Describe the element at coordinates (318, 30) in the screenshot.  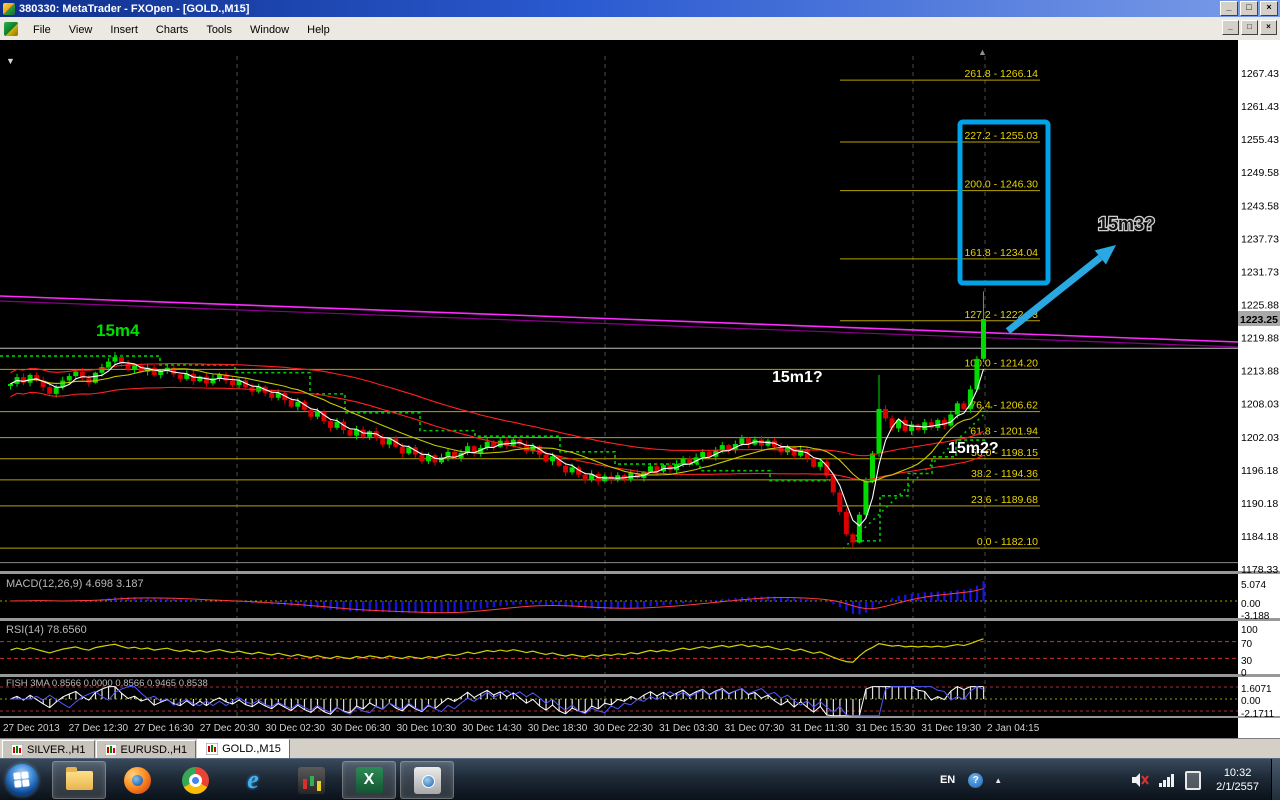
I see `menu-help: Help` at that location.